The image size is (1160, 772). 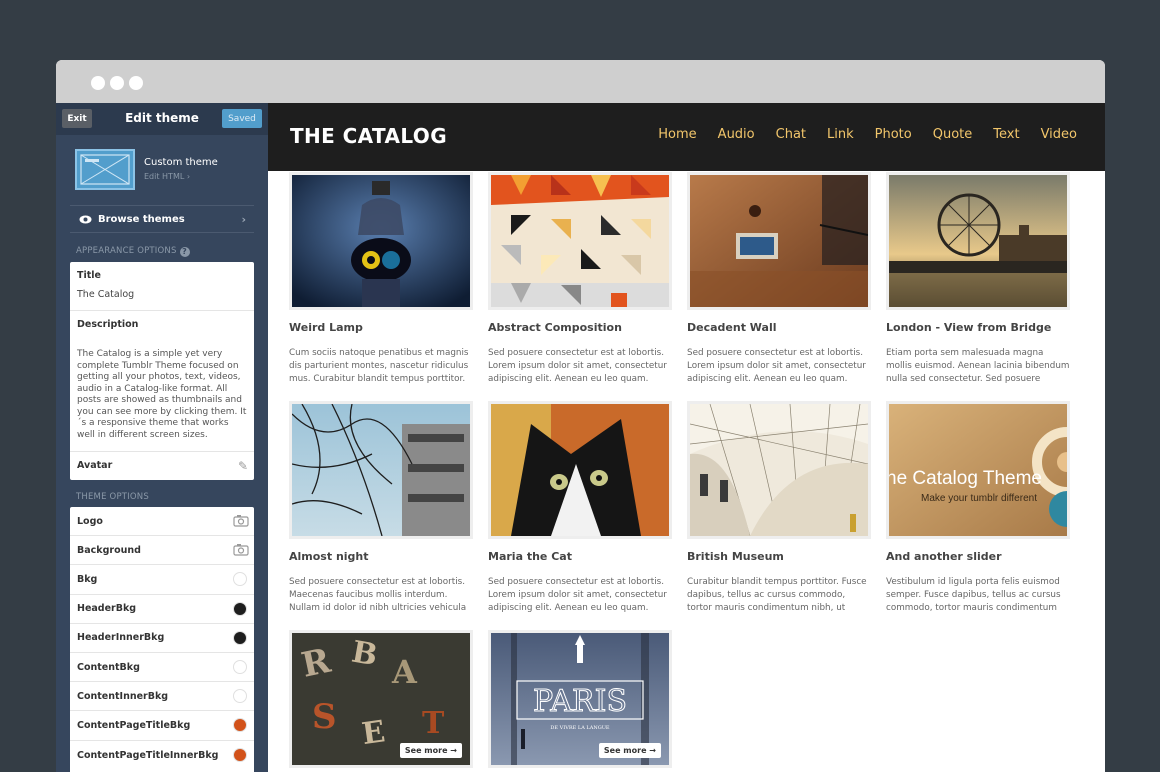 I want to click on post-card: R B A S E T See more →, so click(x=381, y=699).